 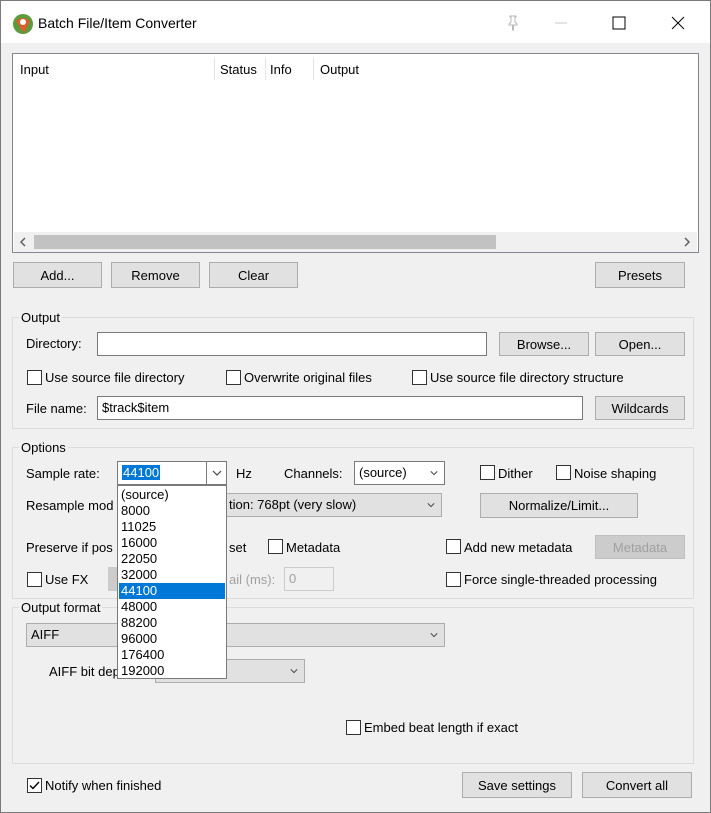 I want to click on tail-label: ail (ms):, so click(x=252, y=579).